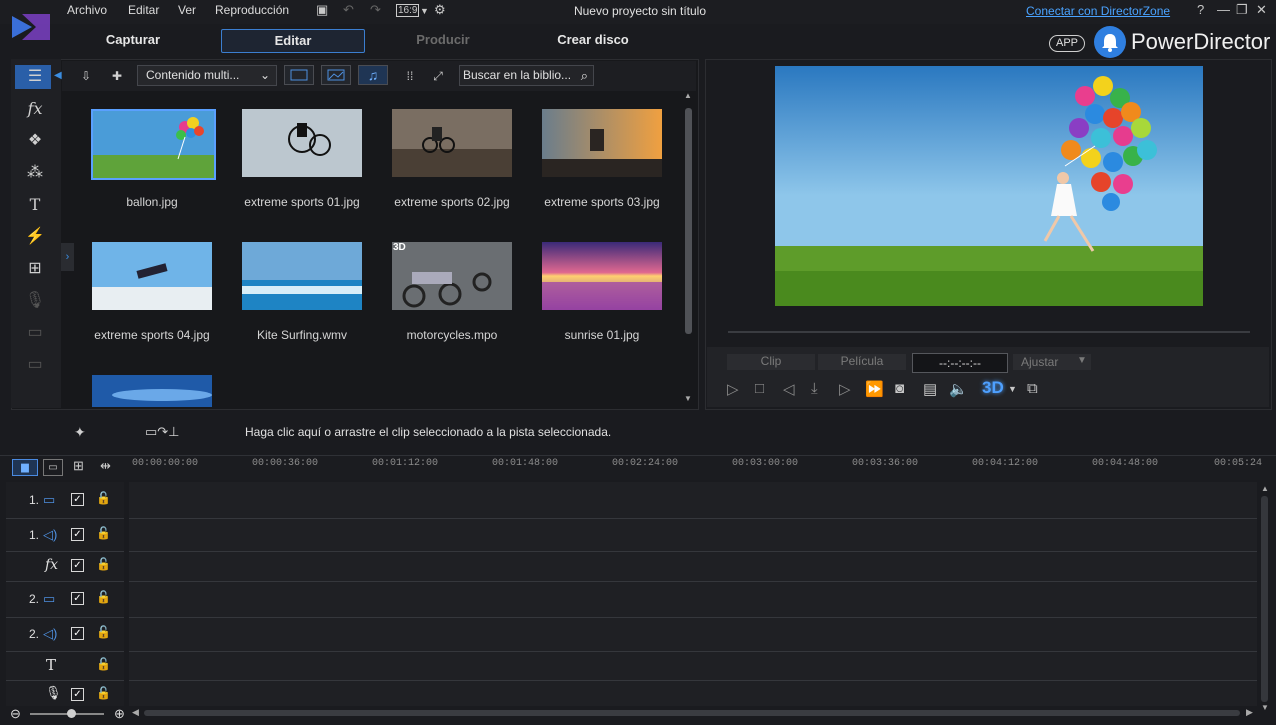  I want to click on audio-mixing-room-icon: ⊞, so click(35, 269).